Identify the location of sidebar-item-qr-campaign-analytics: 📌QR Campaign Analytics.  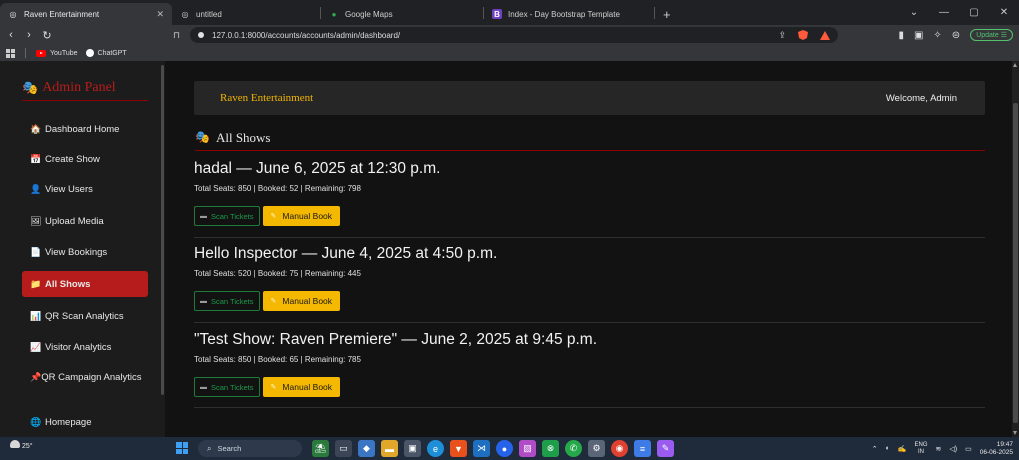
(85, 383).